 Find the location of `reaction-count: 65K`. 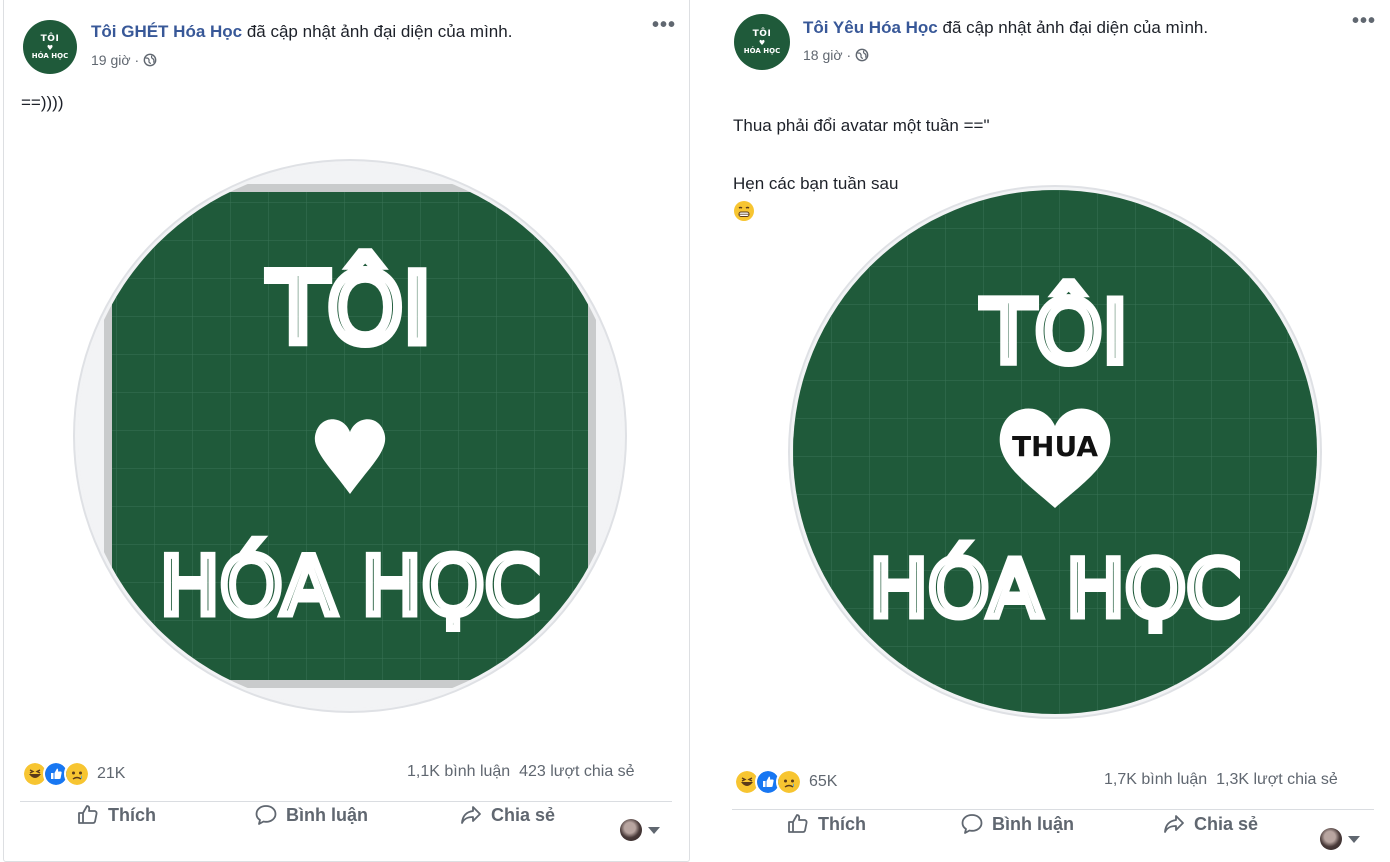

reaction-count: 65K is located at coordinates (823, 782).